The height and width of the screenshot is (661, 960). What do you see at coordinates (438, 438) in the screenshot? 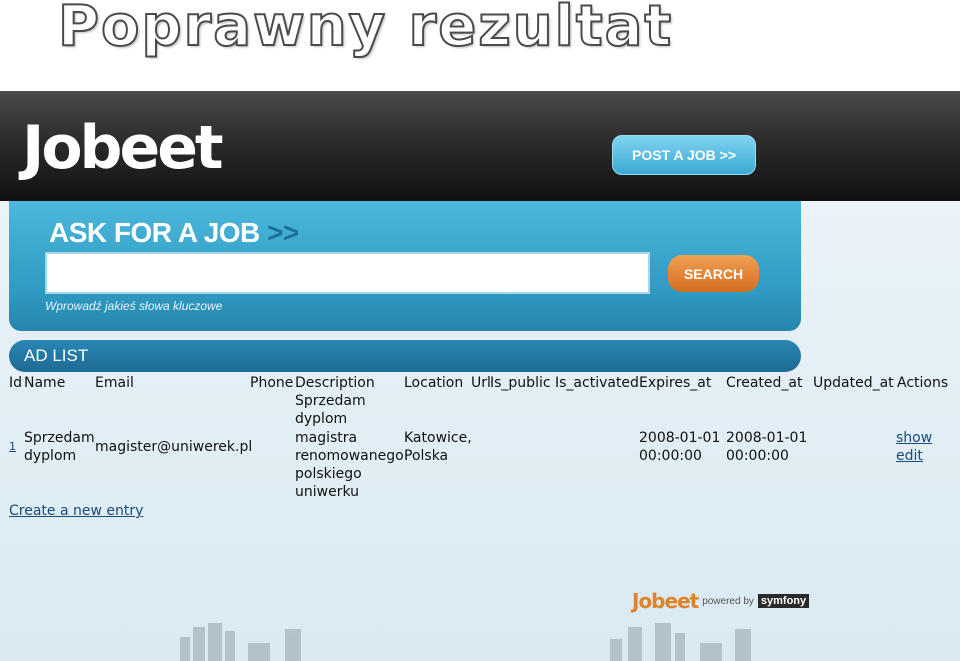
I see `row-location-line1: Katowice,` at bounding box center [438, 438].